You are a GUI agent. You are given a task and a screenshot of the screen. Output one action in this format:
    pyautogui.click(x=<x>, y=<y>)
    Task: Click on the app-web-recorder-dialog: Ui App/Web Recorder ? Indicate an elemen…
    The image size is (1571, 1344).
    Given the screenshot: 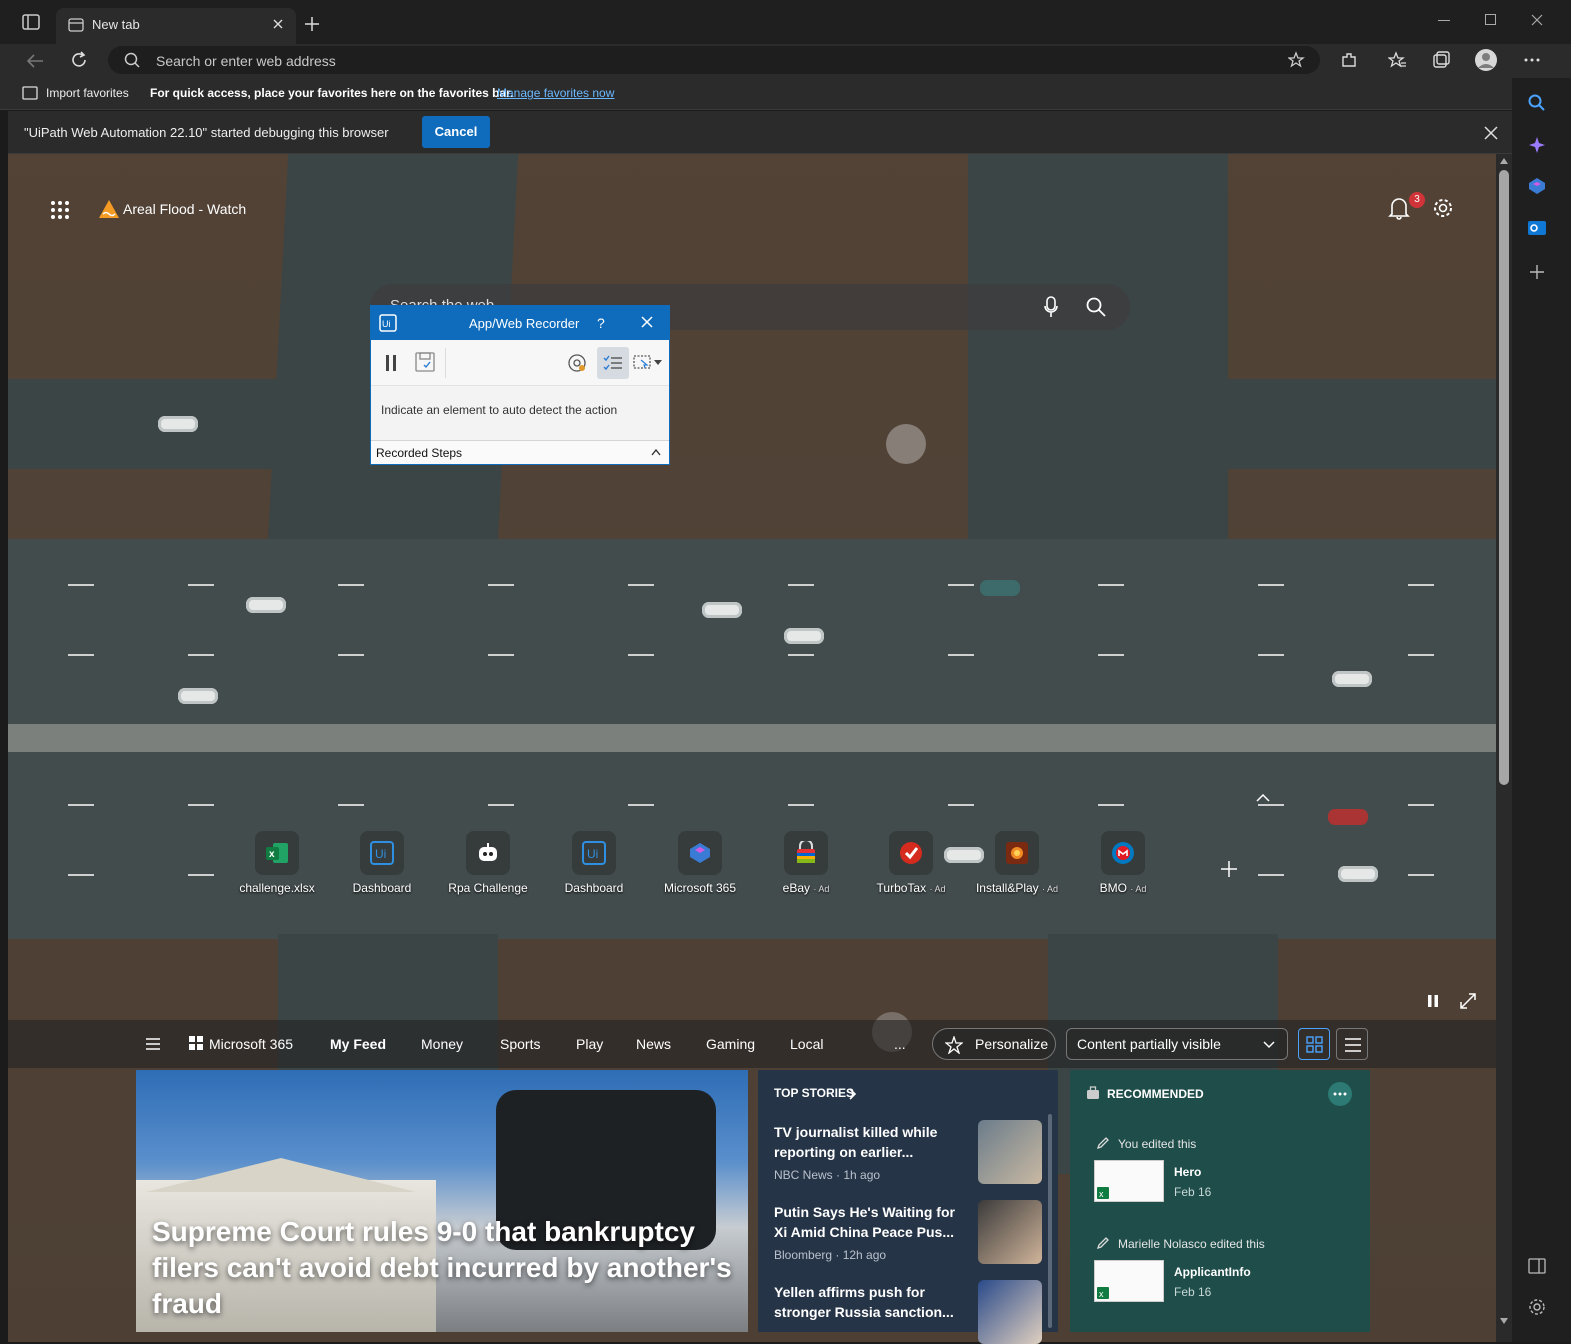 What is the action you would take?
    pyautogui.click(x=520, y=385)
    